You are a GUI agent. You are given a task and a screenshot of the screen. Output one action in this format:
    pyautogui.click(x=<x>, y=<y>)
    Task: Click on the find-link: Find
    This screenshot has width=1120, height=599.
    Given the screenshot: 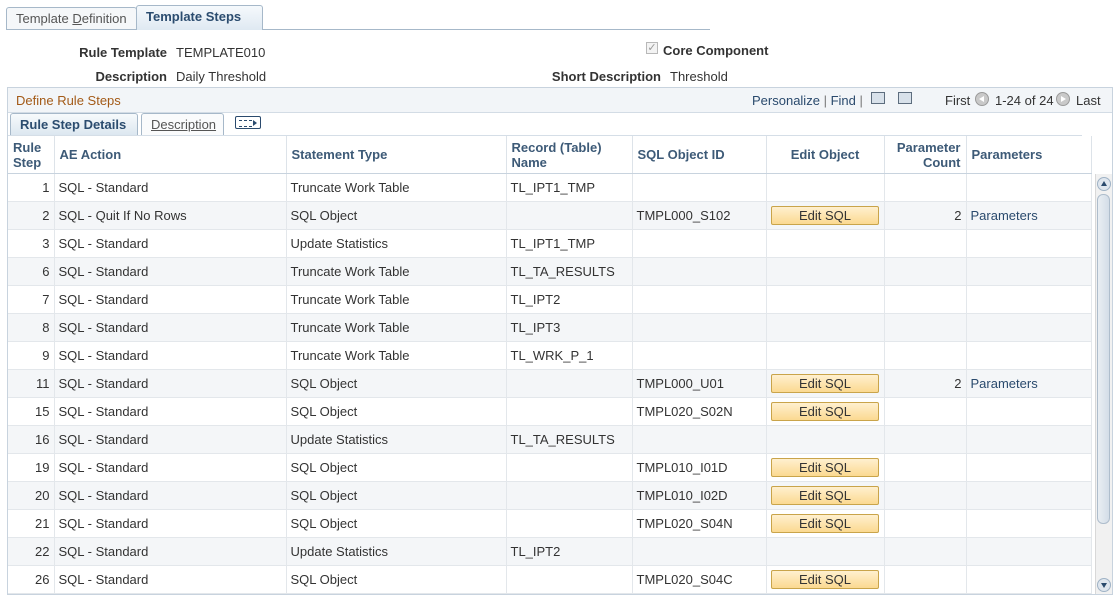 What is the action you would take?
    pyautogui.click(x=843, y=100)
    